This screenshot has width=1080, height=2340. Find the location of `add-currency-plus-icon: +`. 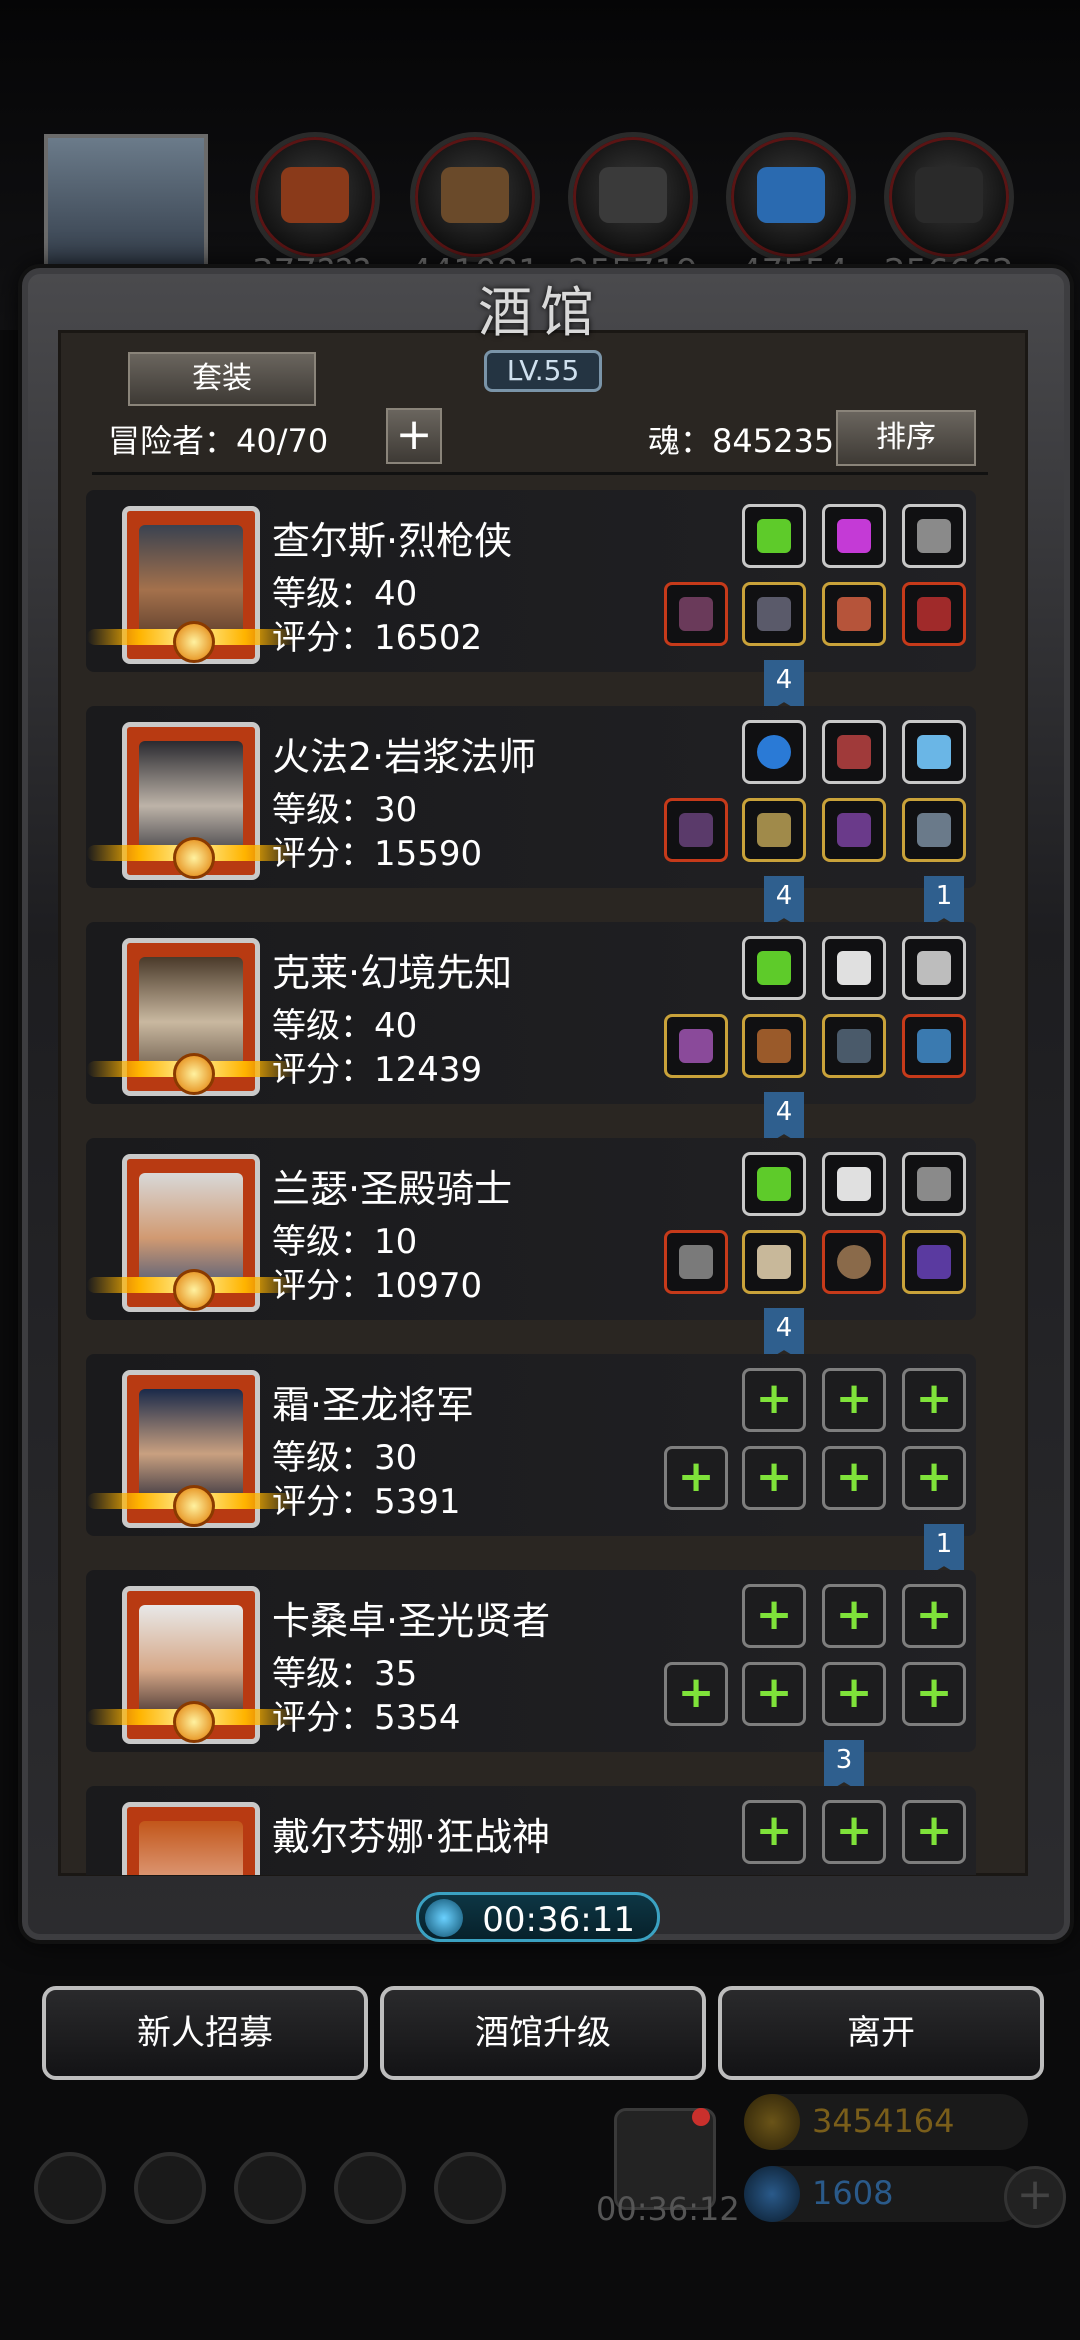

add-currency-plus-icon: + is located at coordinates (1035, 2197).